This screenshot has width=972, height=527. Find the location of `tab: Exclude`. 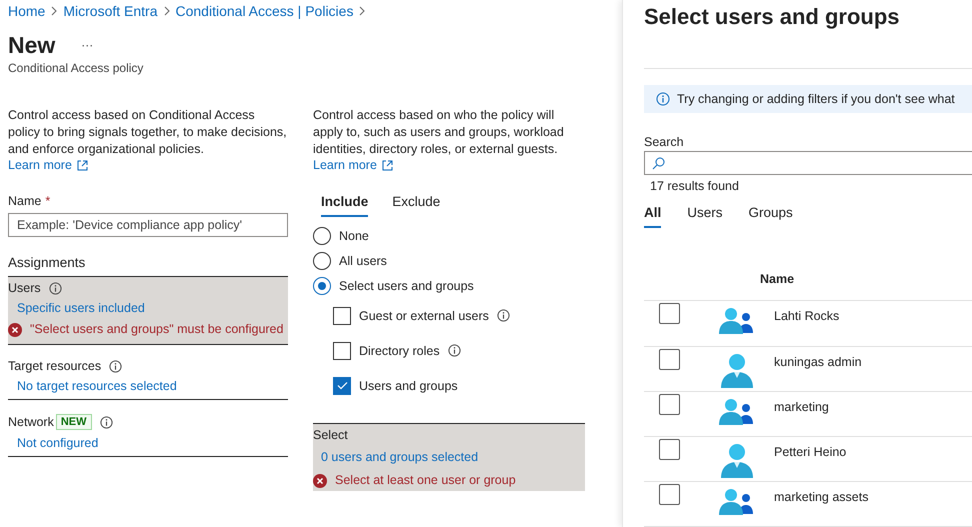

tab: Exclude is located at coordinates (416, 205).